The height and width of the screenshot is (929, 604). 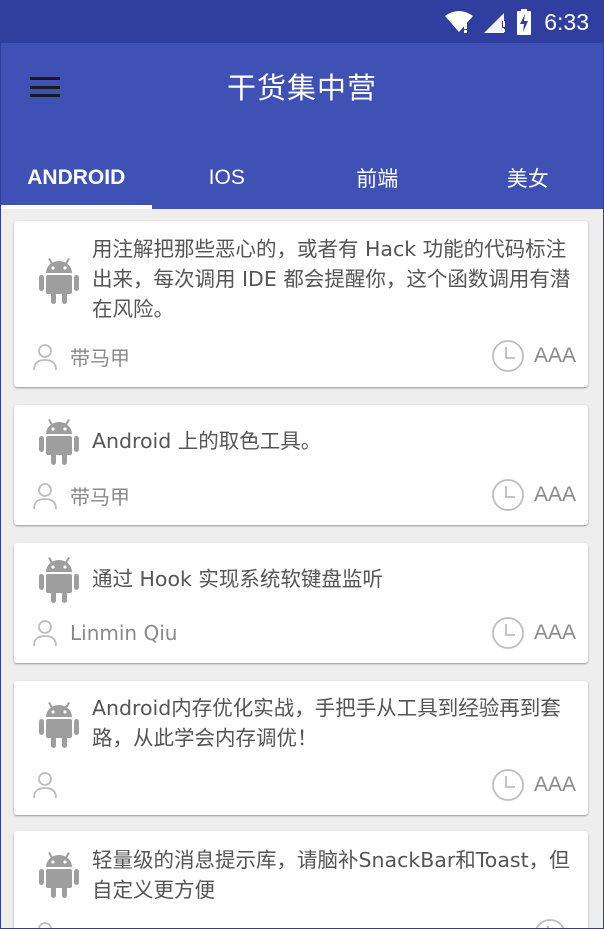 I want to click on author-name: Linmin Qiu, so click(x=124, y=633).